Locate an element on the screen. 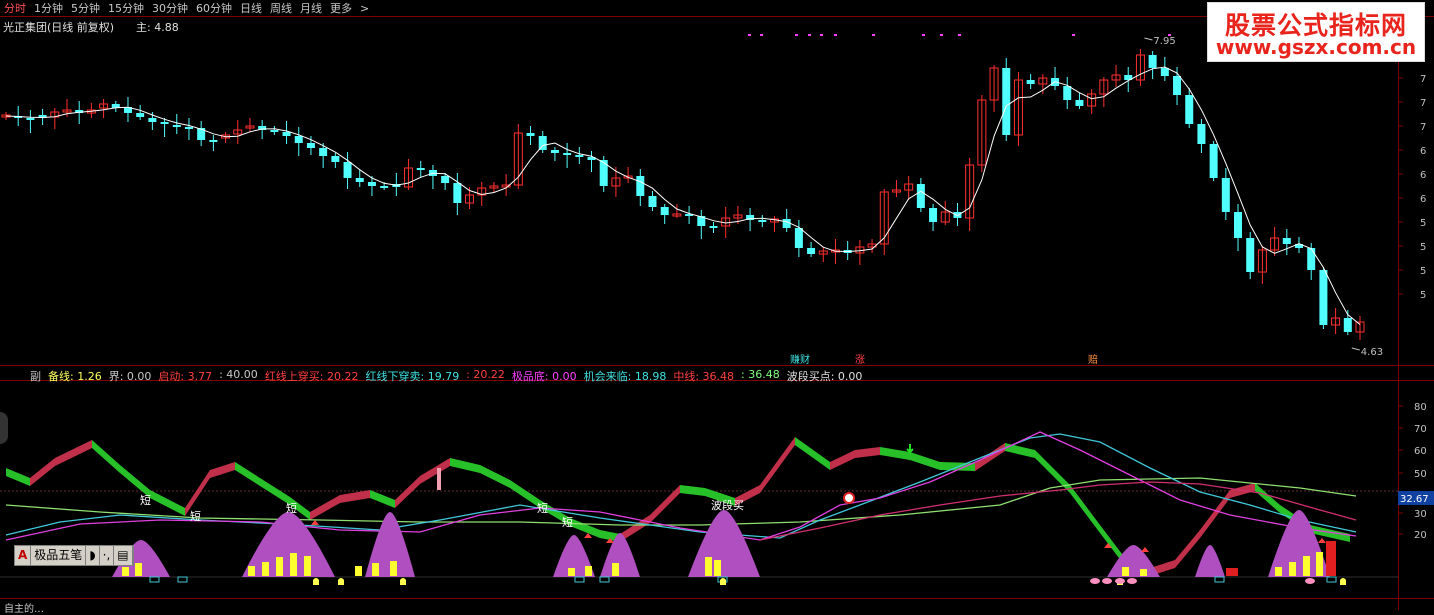 Image resolution: width=1434 pixels, height=615 pixels. legend-item-9: 机会来临: 18.98 is located at coordinates (625, 376).